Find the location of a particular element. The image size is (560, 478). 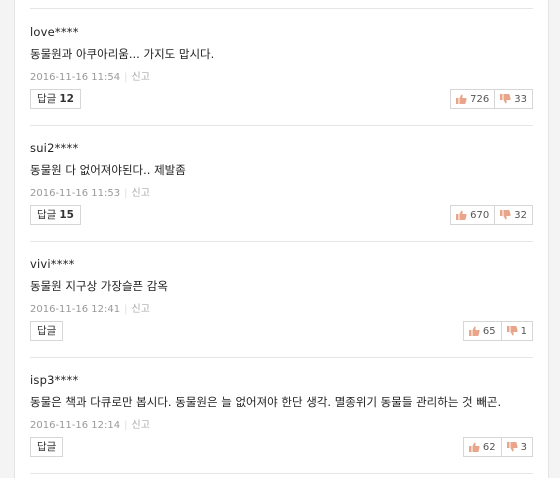

vote-group: 62 3 is located at coordinates (497, 447).